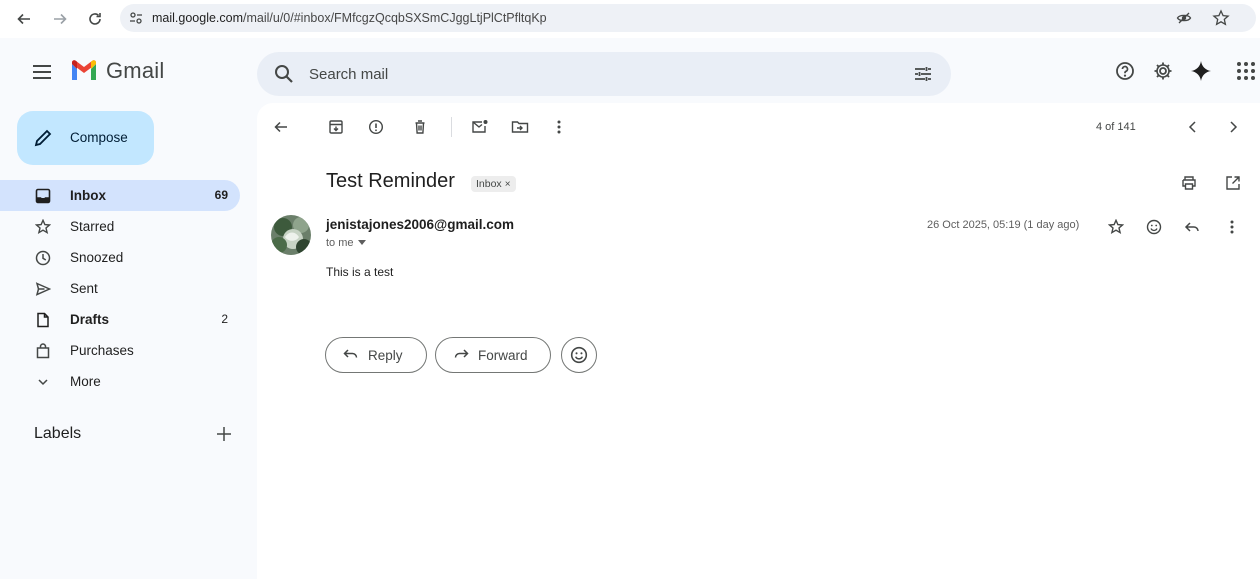 The image size is (1260, 579). Describe the element at coordinates (43, 320) in the screenshot. I see `draft-icon` at that location.